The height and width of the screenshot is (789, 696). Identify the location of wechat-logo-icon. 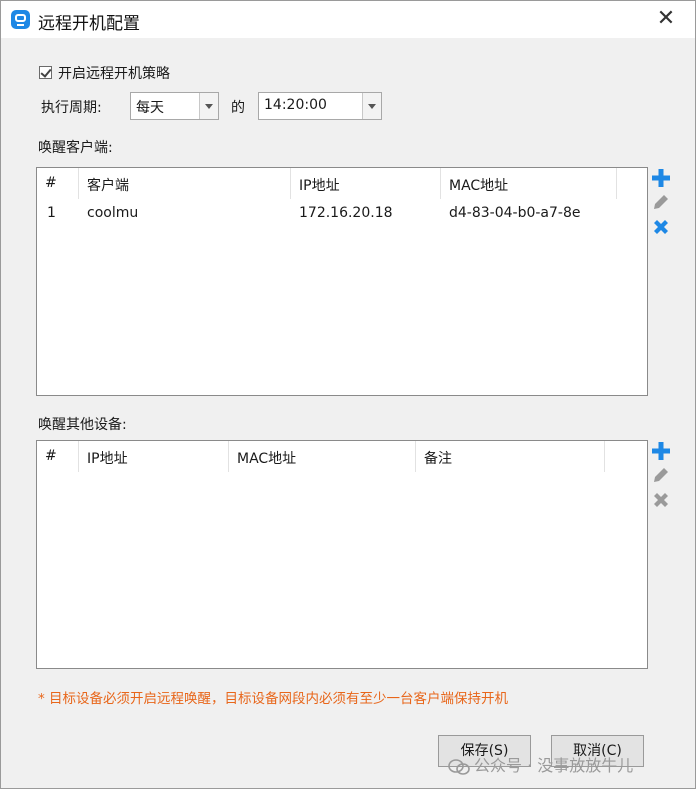
(459, 766).